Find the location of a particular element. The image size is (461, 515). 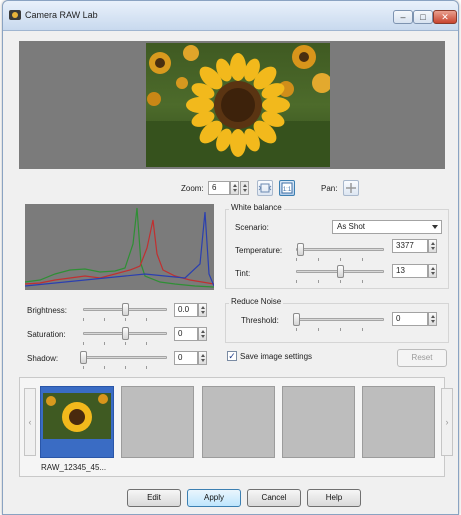

svg-text: 1:1 is located at coordinates (287, 190).